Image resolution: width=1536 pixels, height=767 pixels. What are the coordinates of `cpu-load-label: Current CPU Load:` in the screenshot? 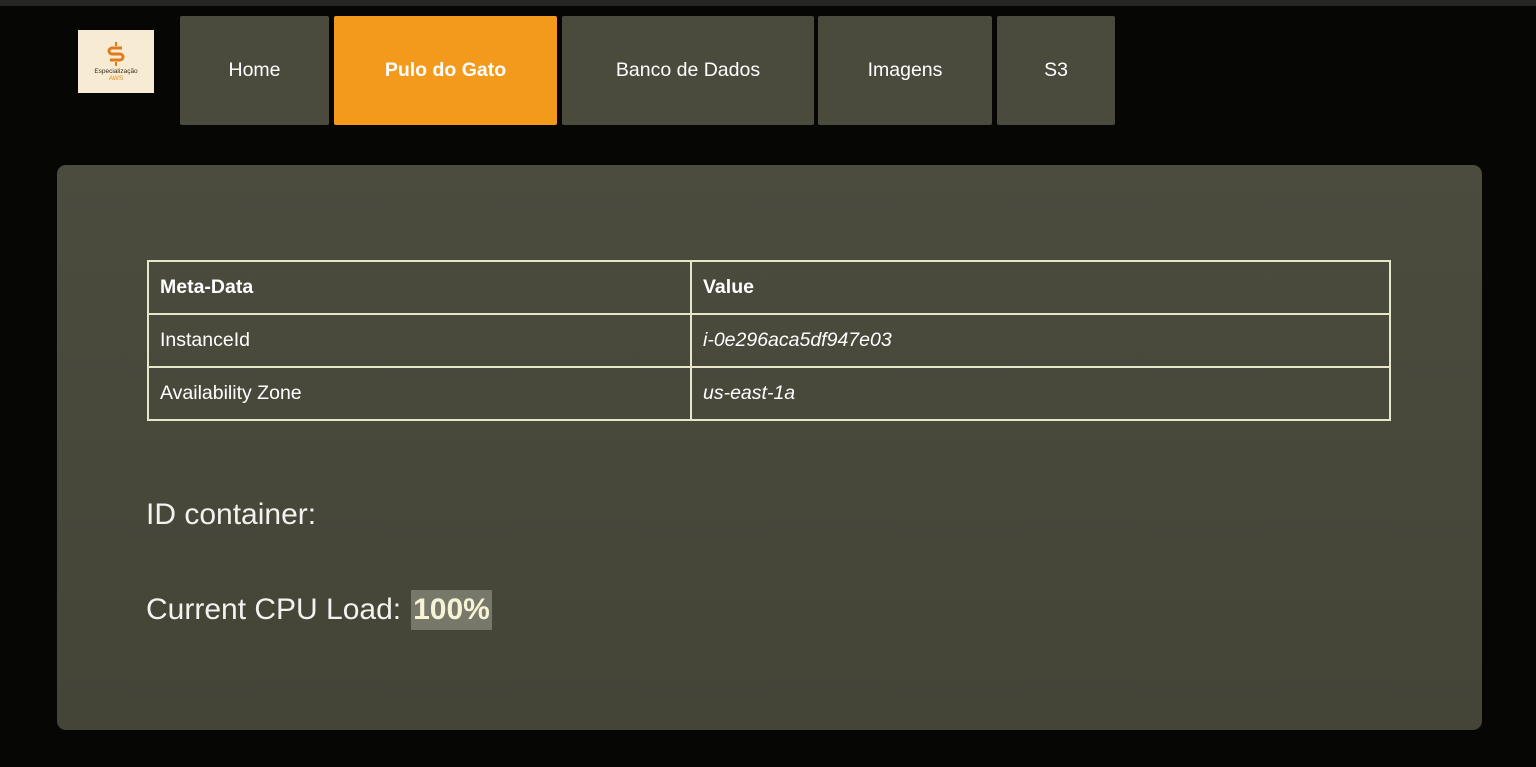 It's located at (274, 609).